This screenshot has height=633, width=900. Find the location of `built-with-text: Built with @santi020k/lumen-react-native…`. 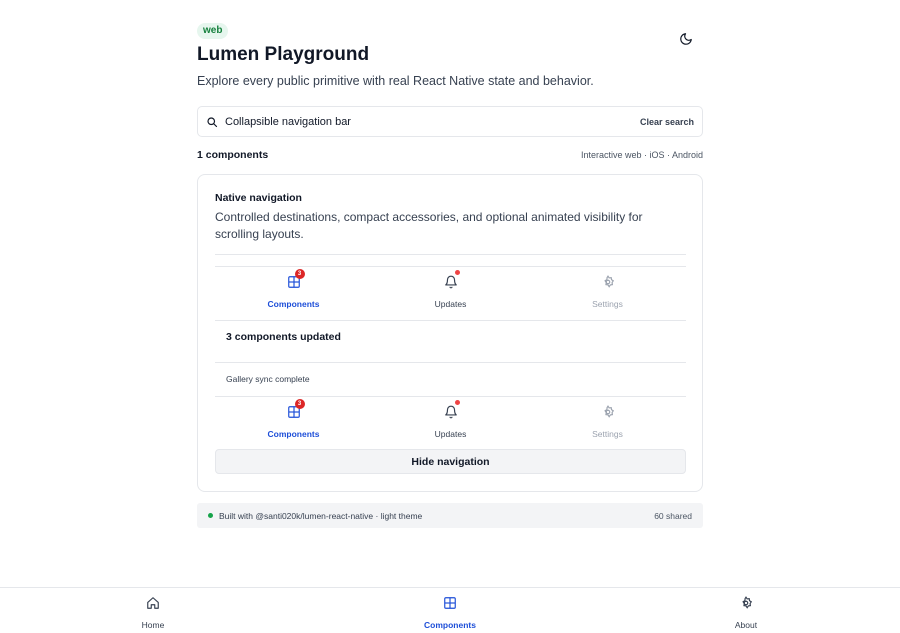

built-with-text: Built with @santi020k/lumen-react-native… is located at coordinates (321, 515).